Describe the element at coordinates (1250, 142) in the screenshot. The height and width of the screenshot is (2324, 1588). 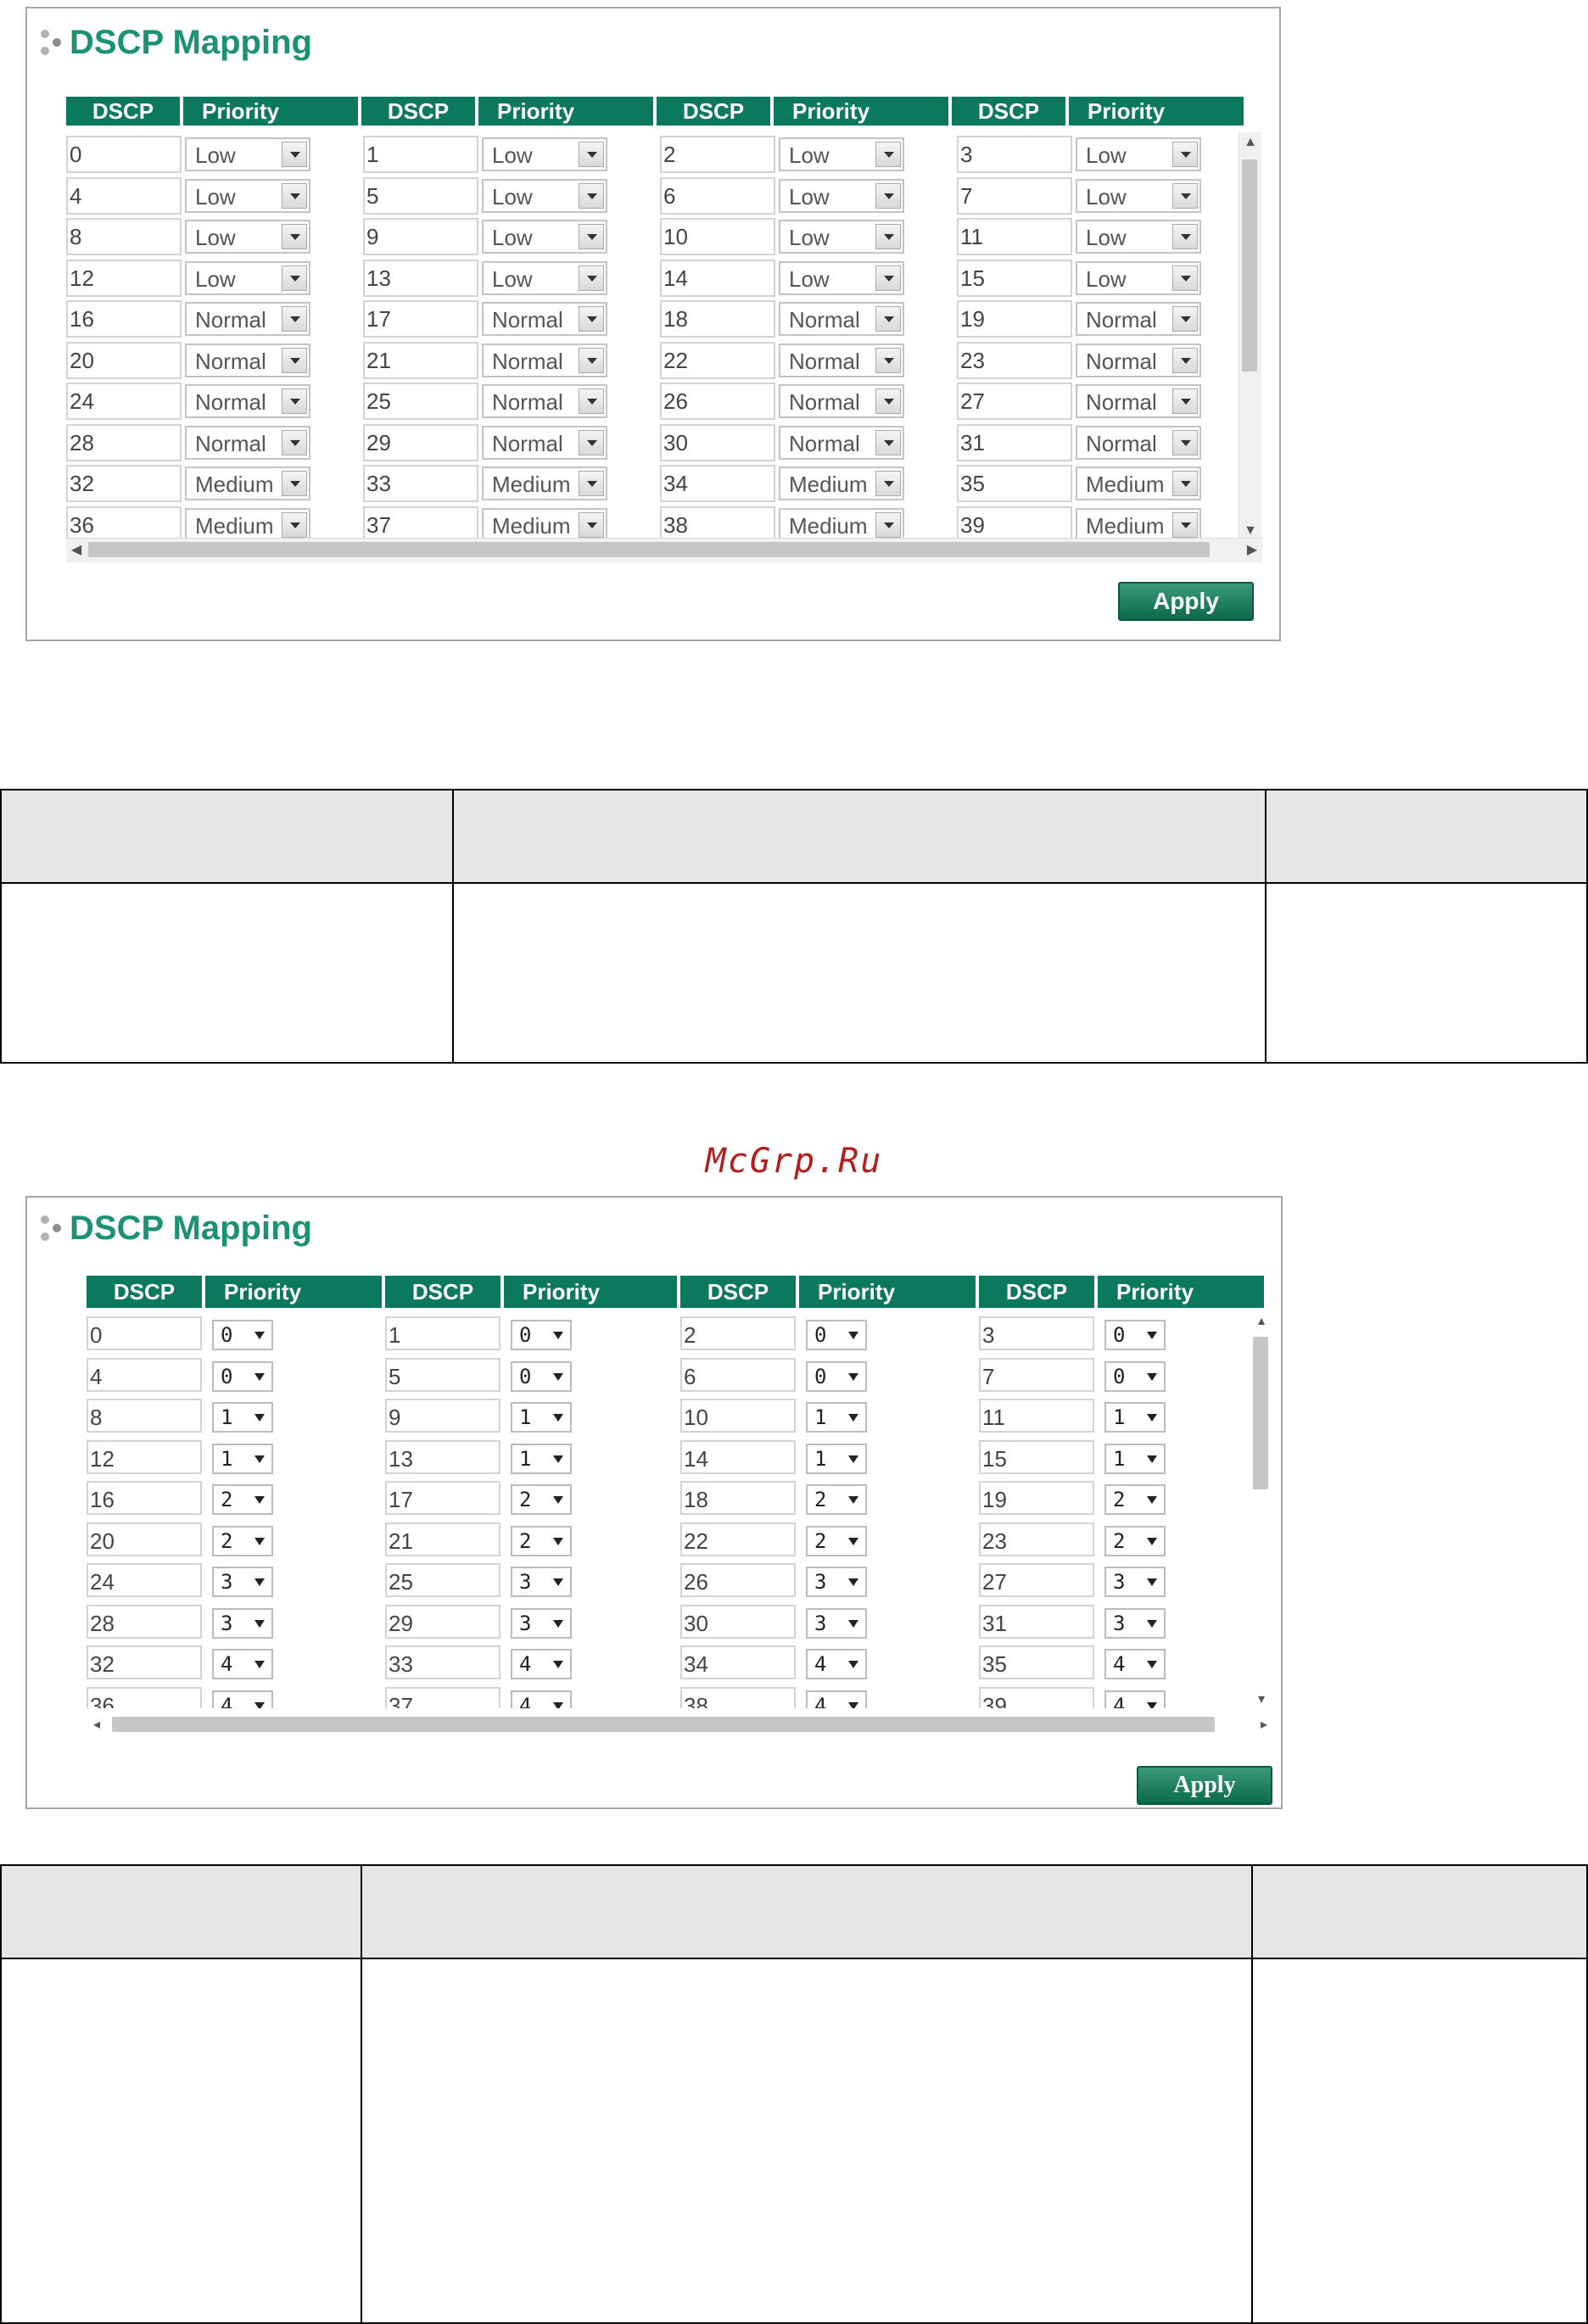
I see `arrow-up-icon: ▲` at that location.